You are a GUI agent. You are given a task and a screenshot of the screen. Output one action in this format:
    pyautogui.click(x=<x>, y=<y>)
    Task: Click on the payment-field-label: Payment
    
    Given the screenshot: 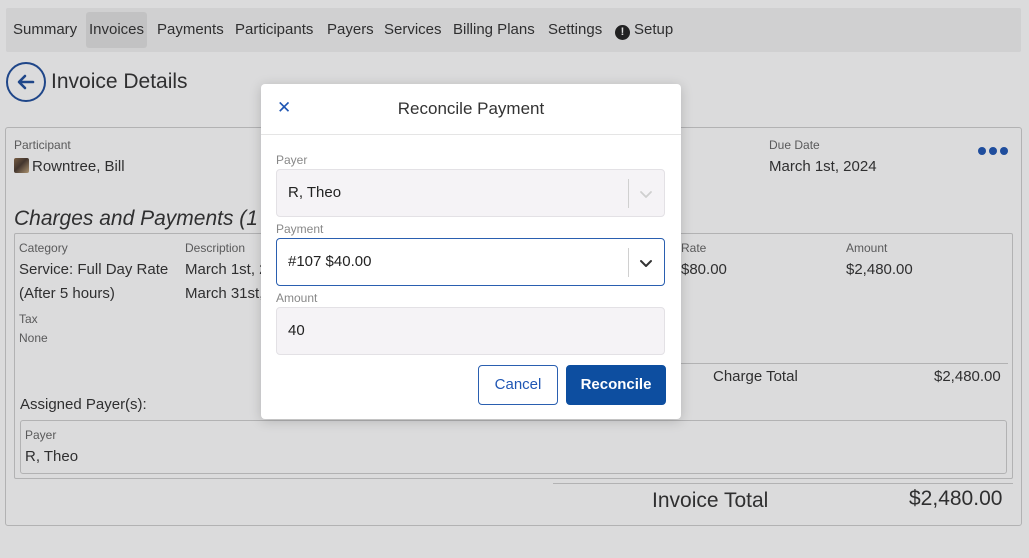 What is the action you would take?
    pyautogui.click(x=300, y=229)
    